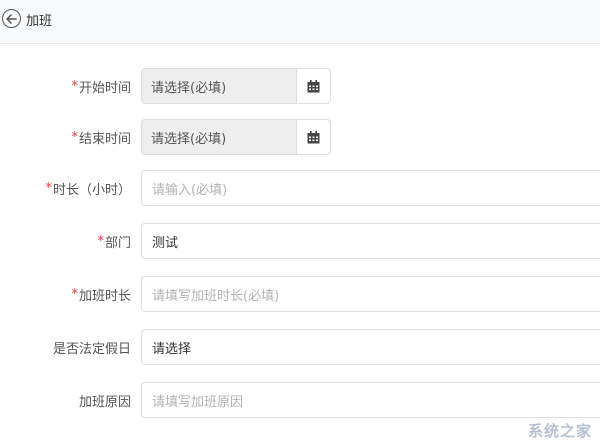 Image resolution: width=600 pixels, height=447 pixels. I want to click on ot-hours-input: 请填写加班时长(必填), so click(370, 294).